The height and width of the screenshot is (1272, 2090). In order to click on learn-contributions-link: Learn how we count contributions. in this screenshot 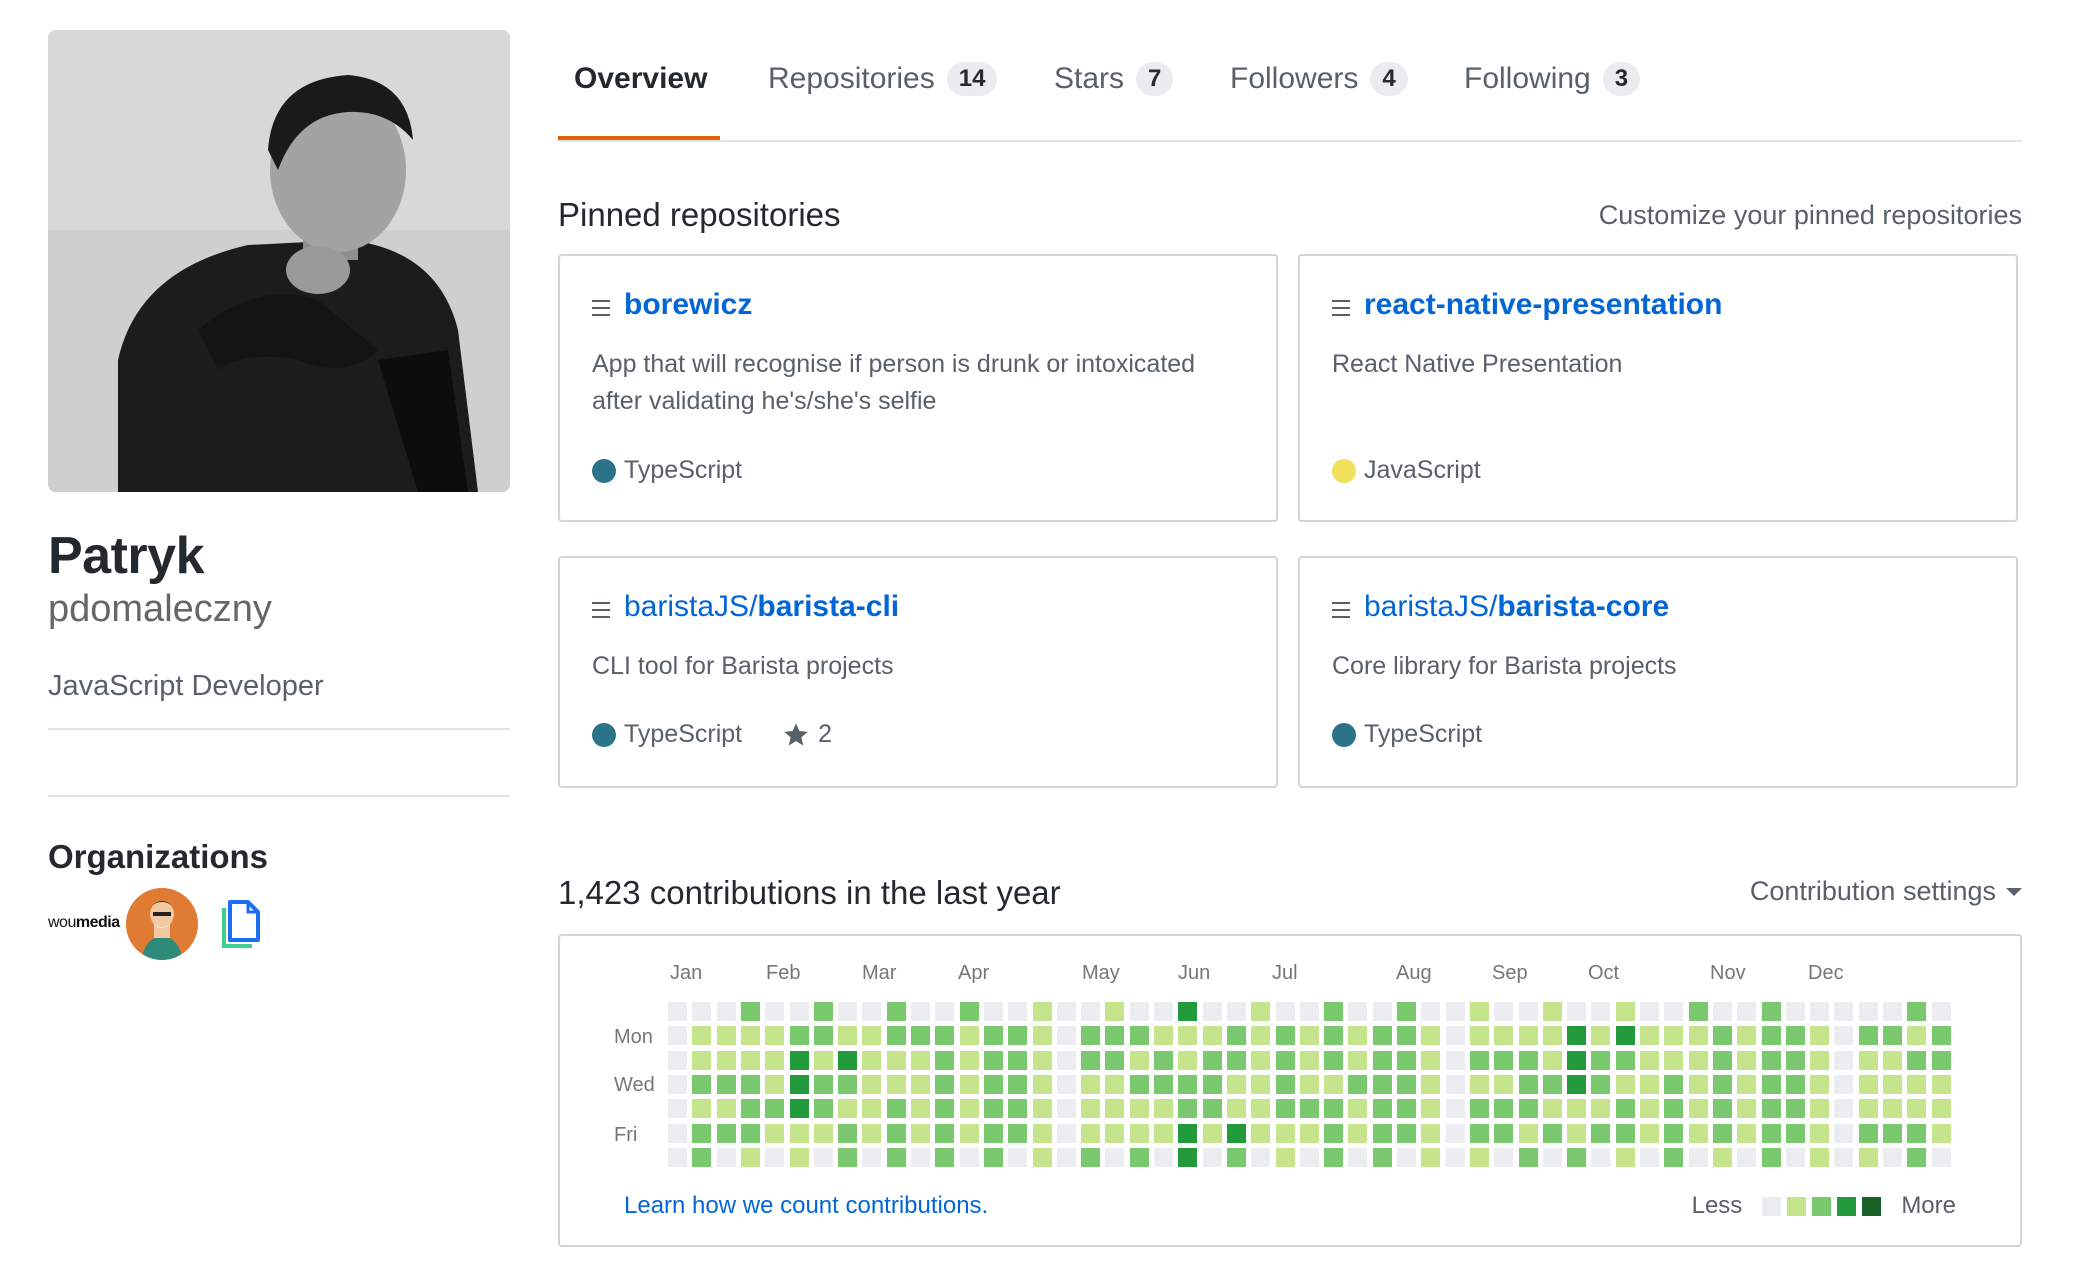, I will do `click(806, 1206)`.